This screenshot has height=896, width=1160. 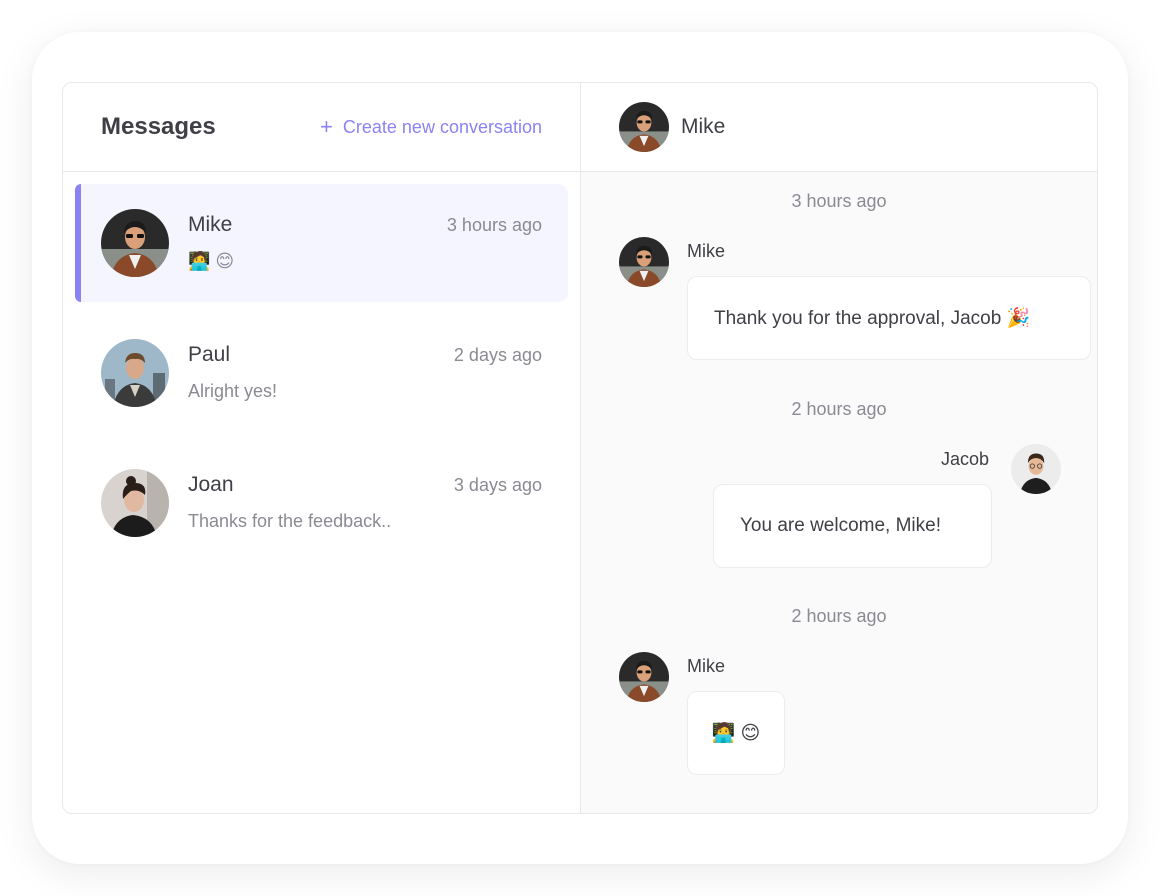 I want to click on page-title: Messages, so click(x=158, y=126).